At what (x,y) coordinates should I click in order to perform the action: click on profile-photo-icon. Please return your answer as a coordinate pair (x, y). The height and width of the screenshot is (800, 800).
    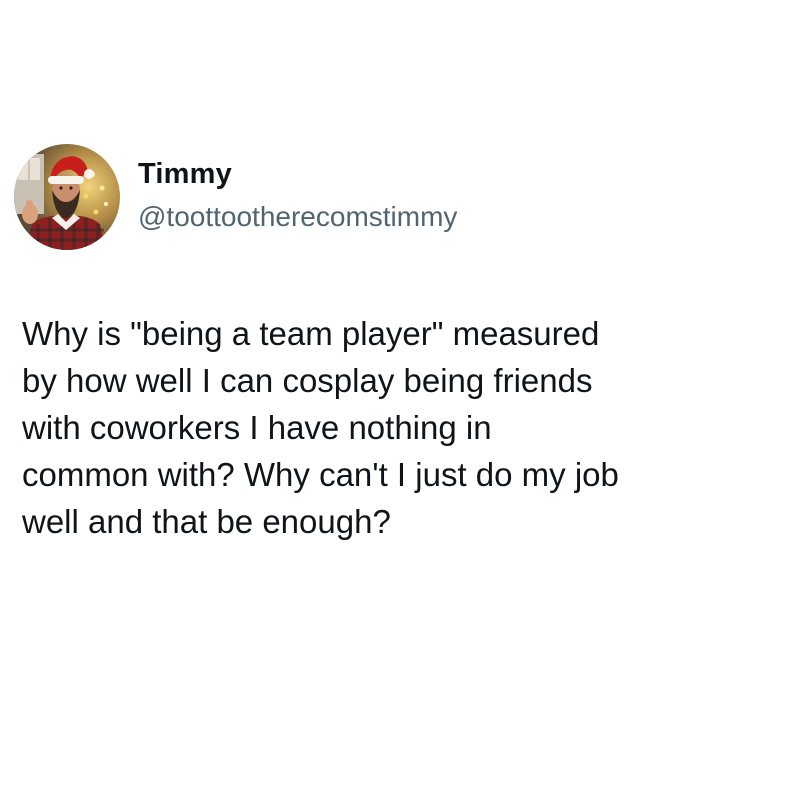
    Looking at the image, I should click on (67, 197).